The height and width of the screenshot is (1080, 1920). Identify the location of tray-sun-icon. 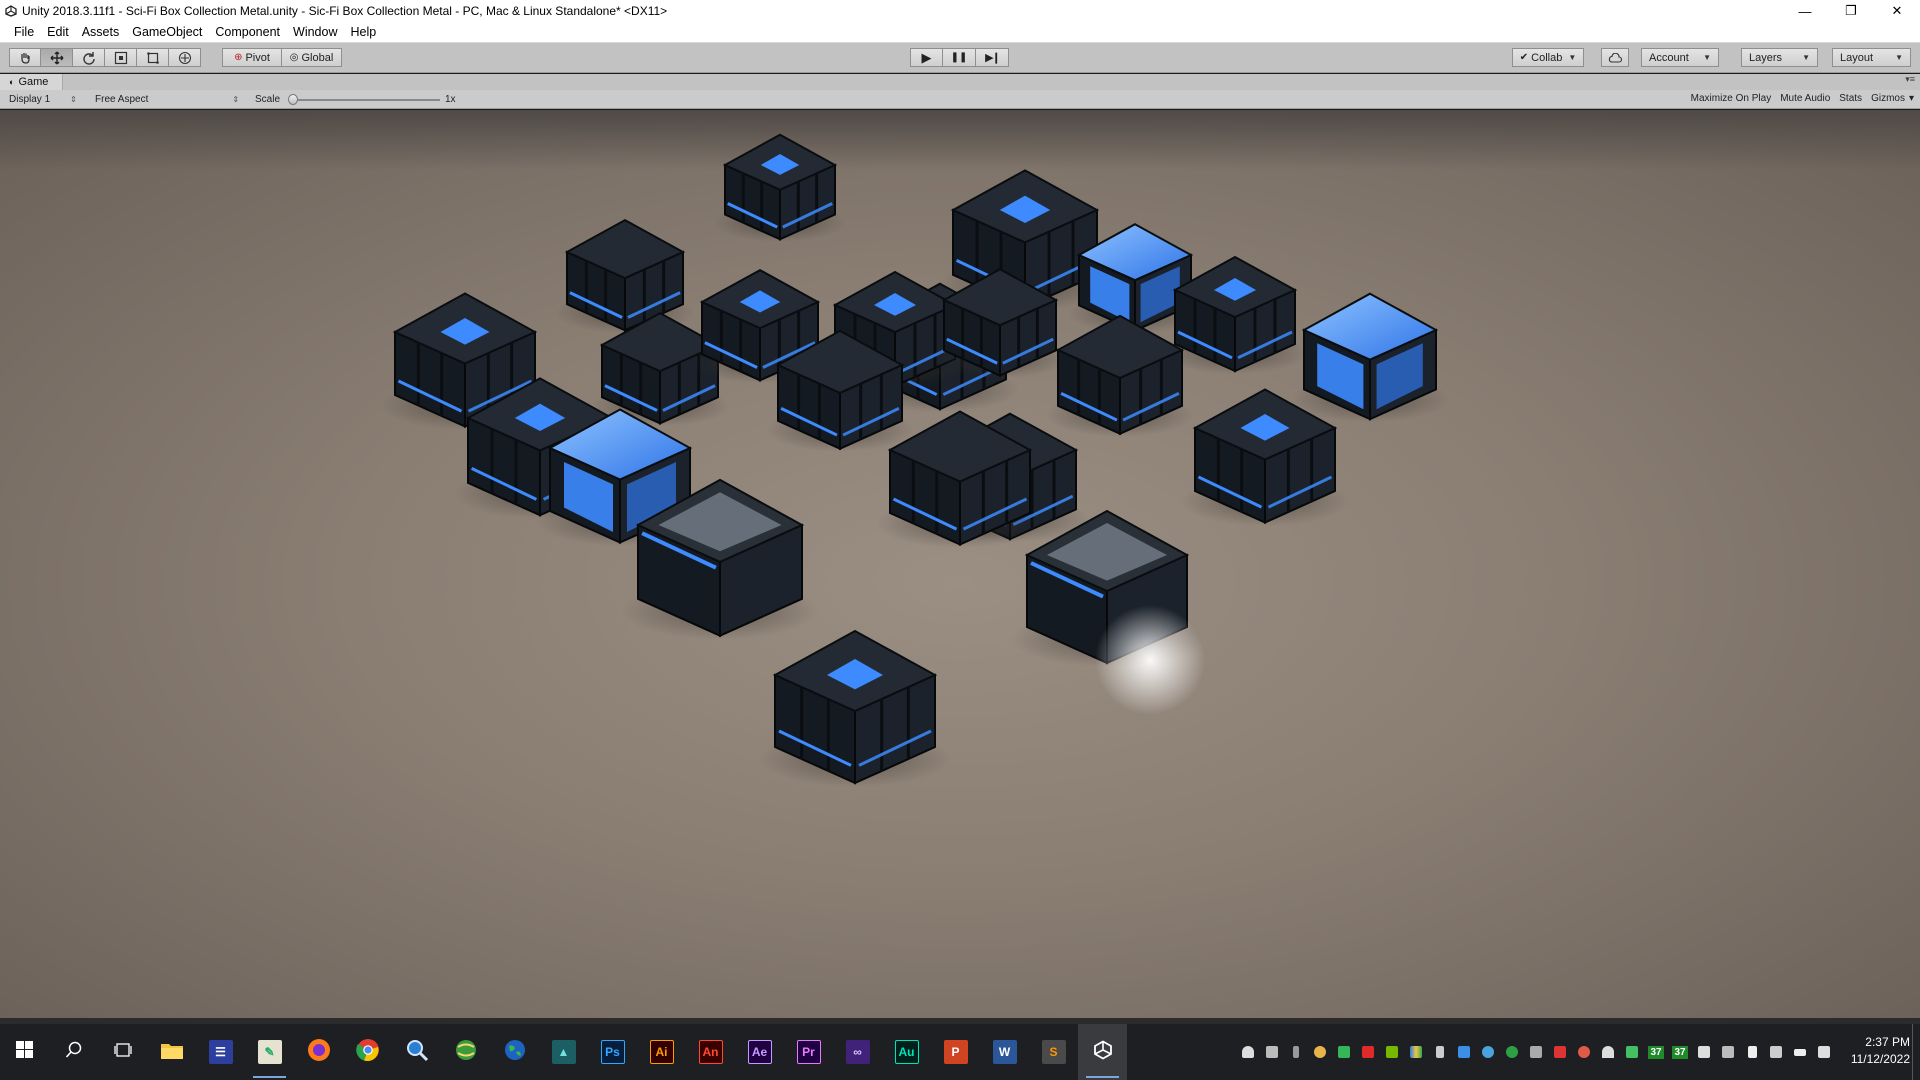
(1320, 1052).